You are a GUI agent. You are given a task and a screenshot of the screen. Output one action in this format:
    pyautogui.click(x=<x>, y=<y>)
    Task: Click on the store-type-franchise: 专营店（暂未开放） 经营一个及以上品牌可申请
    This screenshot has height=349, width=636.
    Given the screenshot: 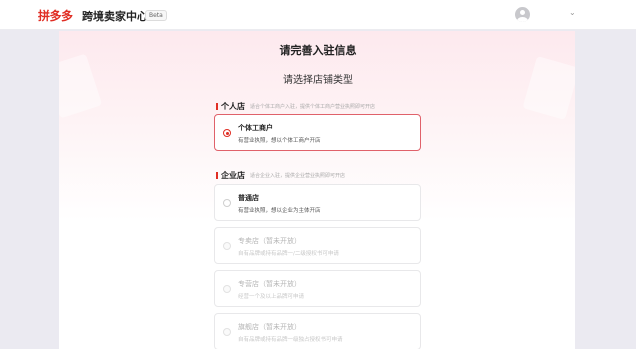 What is the action you would take?
    pyautogui.click(x=317, y=288)
    